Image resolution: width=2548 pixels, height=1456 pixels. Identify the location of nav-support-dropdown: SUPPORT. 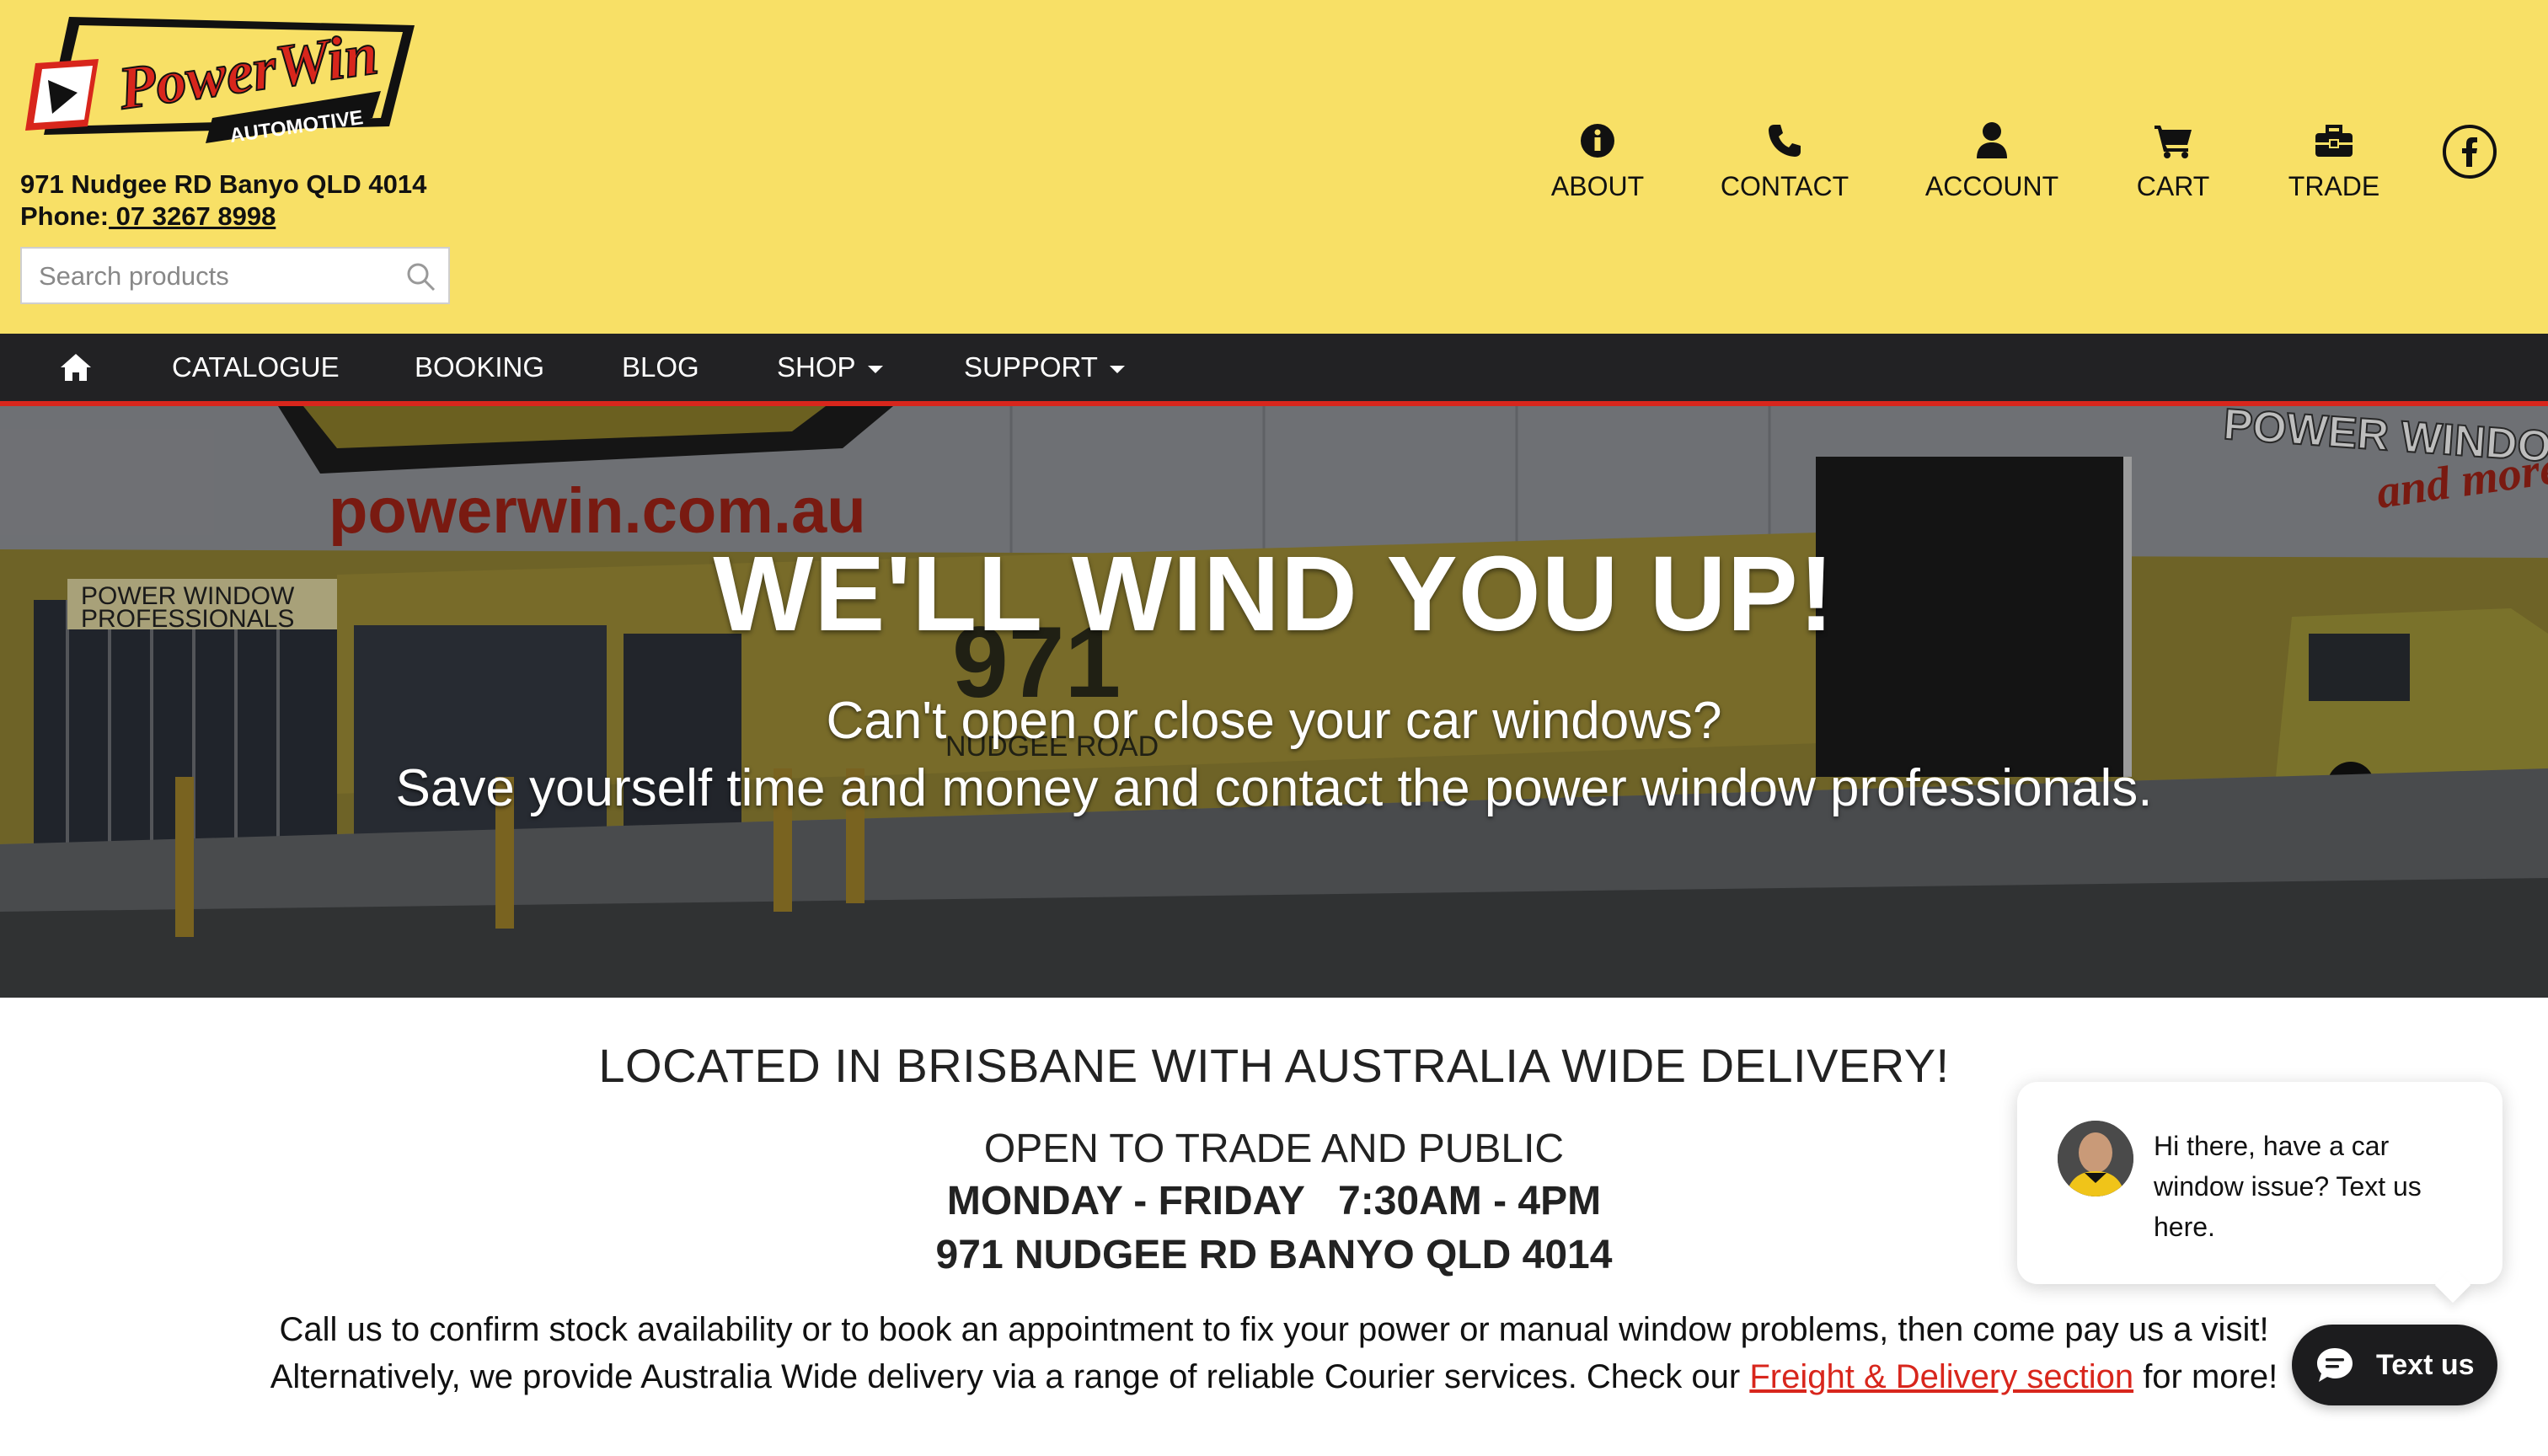
(1044, 367).